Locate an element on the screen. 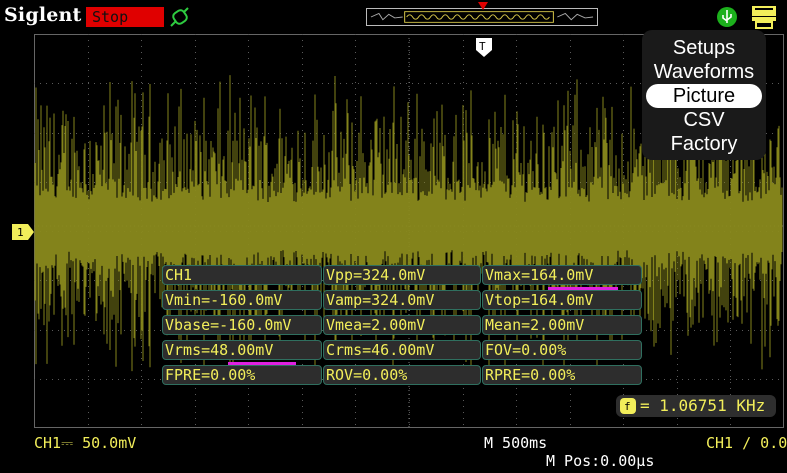  waveform-overview-icon is located at coordinates (482, 17).